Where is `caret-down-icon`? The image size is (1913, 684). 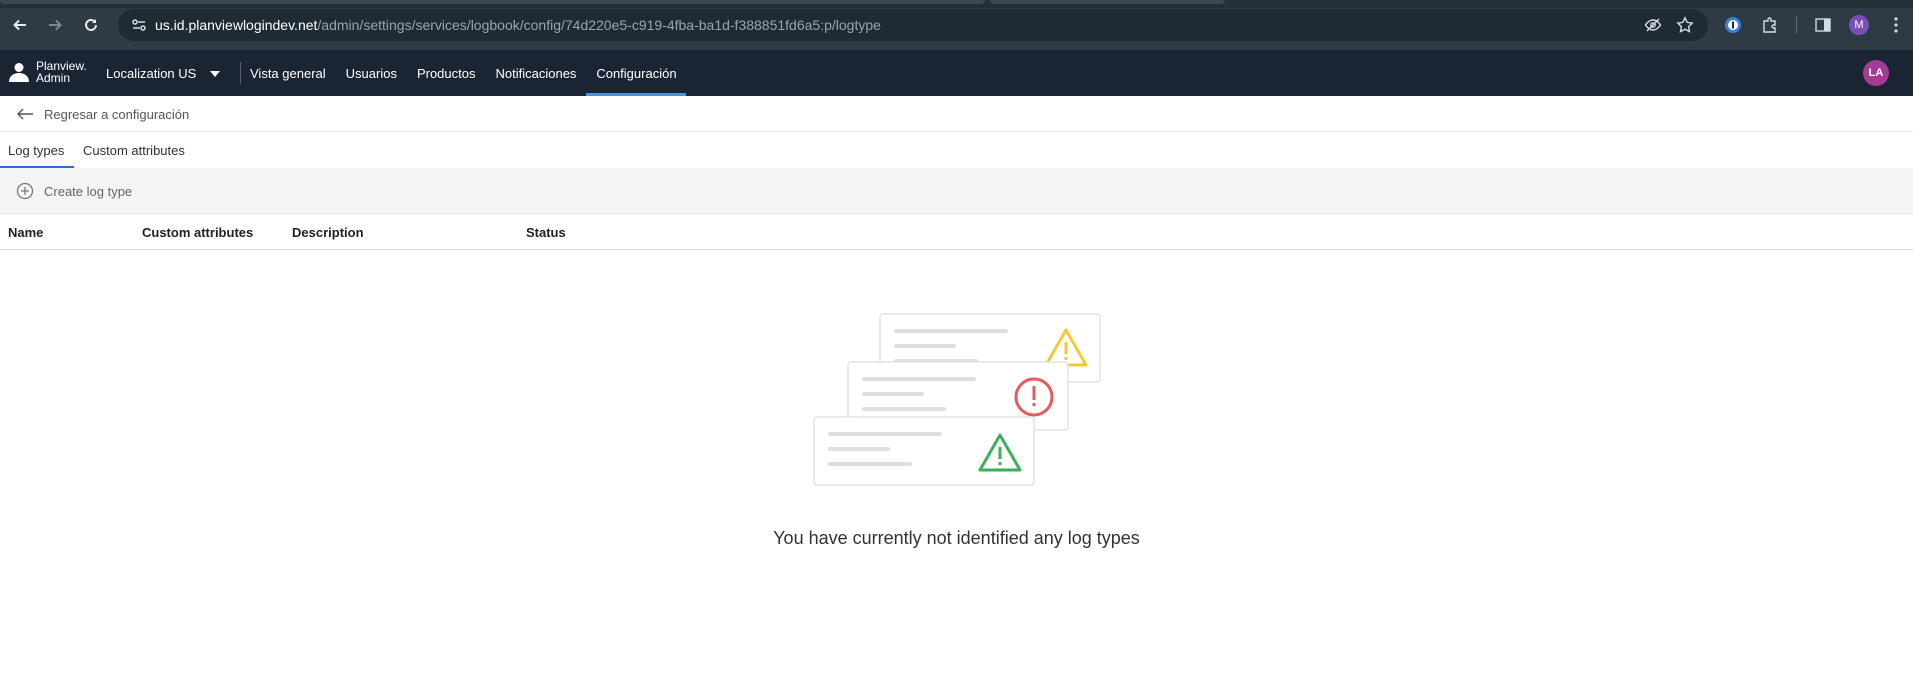
caret-down-icon is located at coordinates (215, 73).